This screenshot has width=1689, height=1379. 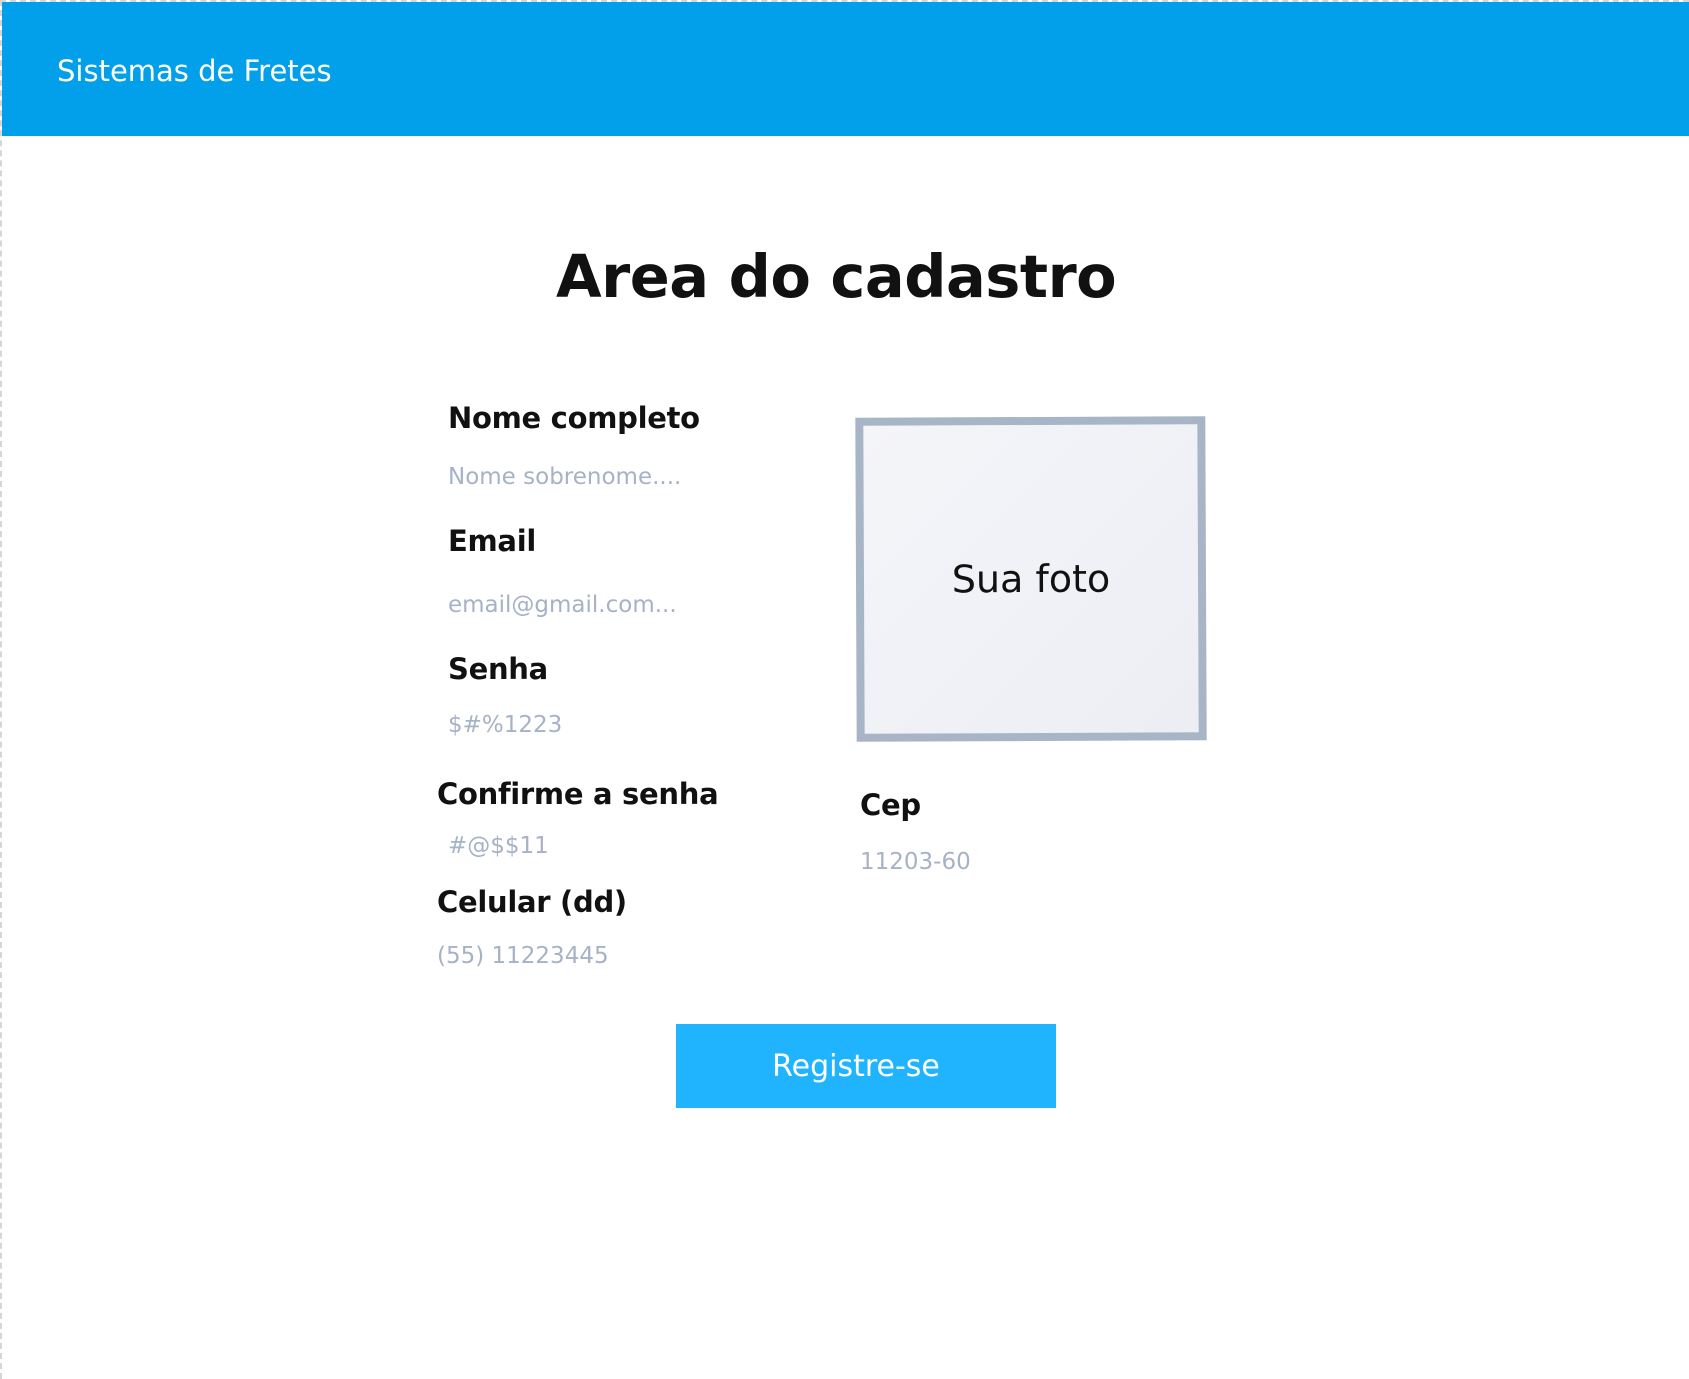 I want to click on nome-input, so click(x=598, y=477).